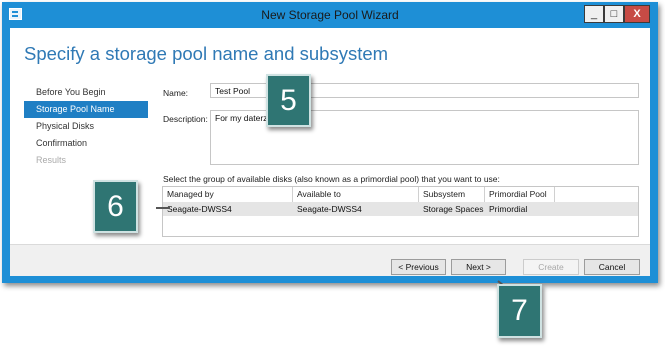 The width and height of the screenshot is (665, 351). I want to click on nav-item-before-you-begin: Before You Begin, so click(86, 92).